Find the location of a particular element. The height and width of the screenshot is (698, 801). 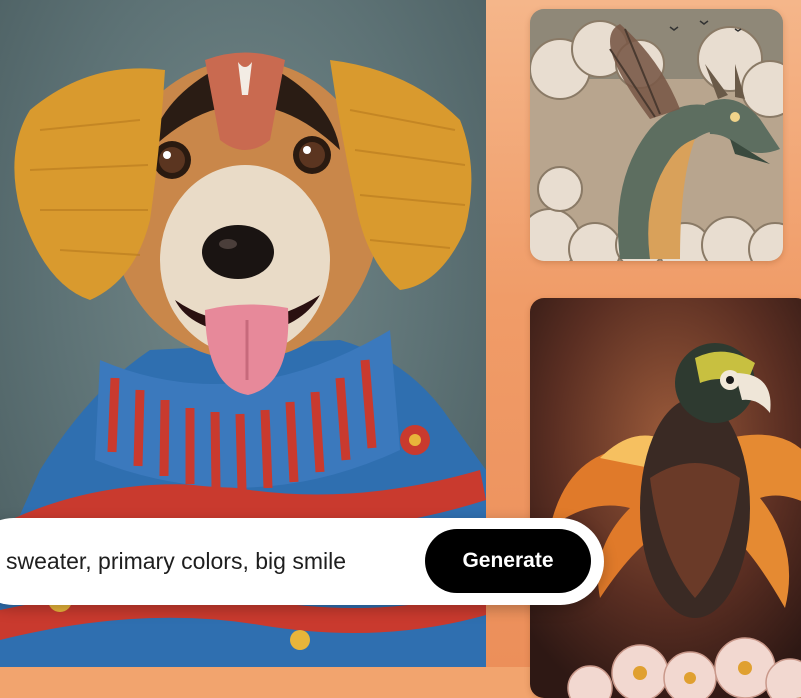

generated-image-dragon is located at coordinates (656, 135).